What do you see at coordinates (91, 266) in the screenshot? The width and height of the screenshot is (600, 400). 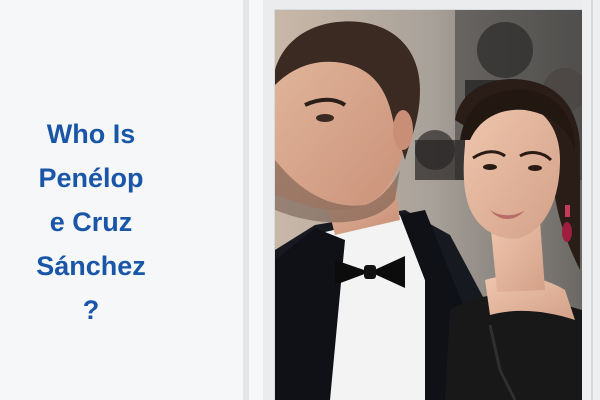 I see `title-line-4: Sánchez` at bounding box center [91, 266].